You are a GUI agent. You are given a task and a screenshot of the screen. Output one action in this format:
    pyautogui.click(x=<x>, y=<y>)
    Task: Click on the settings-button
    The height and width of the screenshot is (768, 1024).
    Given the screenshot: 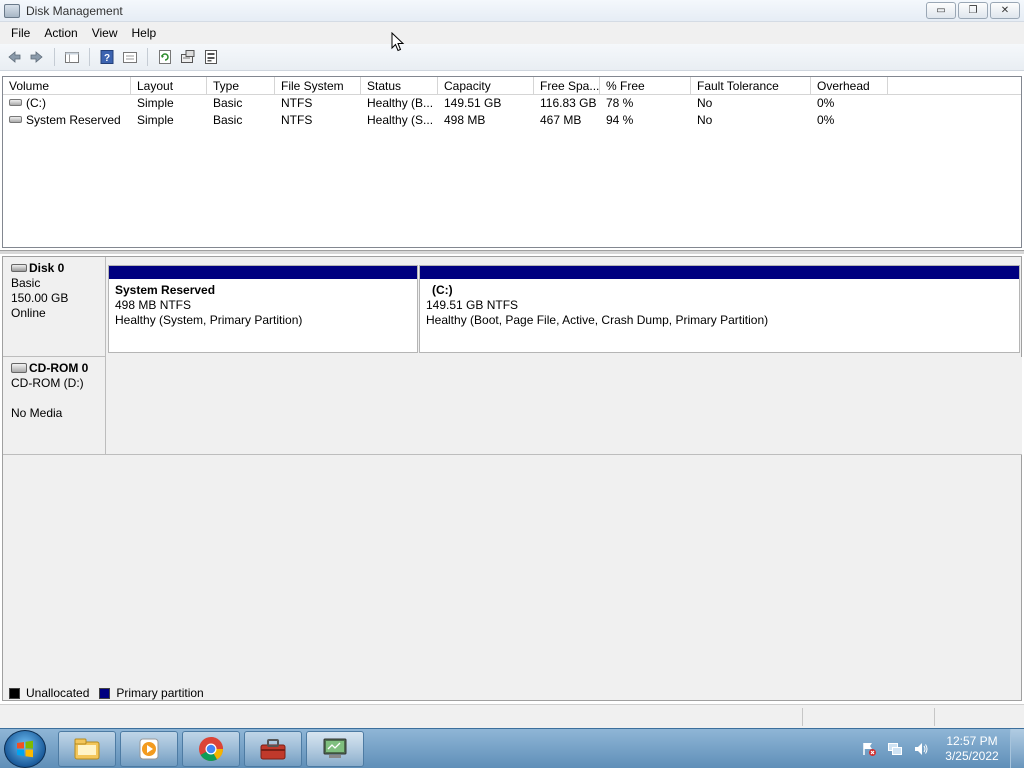 What is the action you would take?
    pyautogui.click(x=211, y=57)
    